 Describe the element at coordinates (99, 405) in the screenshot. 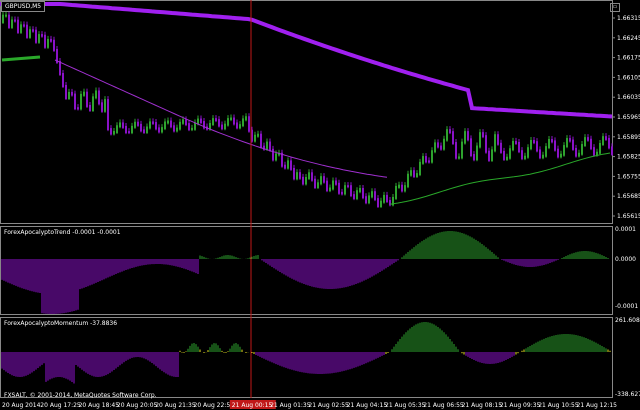

I see `time-tick-label: 20 Aug 18:45` at that location.